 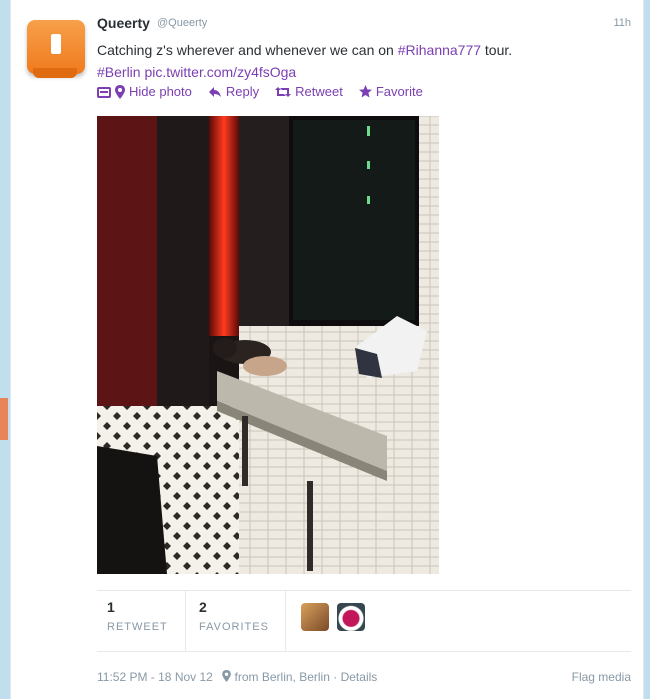 I want to click on favorites-number: 2, so click(x=203, y=607).